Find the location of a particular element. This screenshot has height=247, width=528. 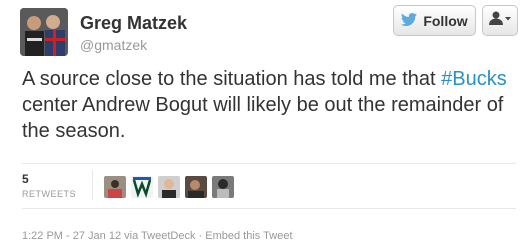

embed-tweet-link: Embed this Tweet is located at coordinates (248, 236).